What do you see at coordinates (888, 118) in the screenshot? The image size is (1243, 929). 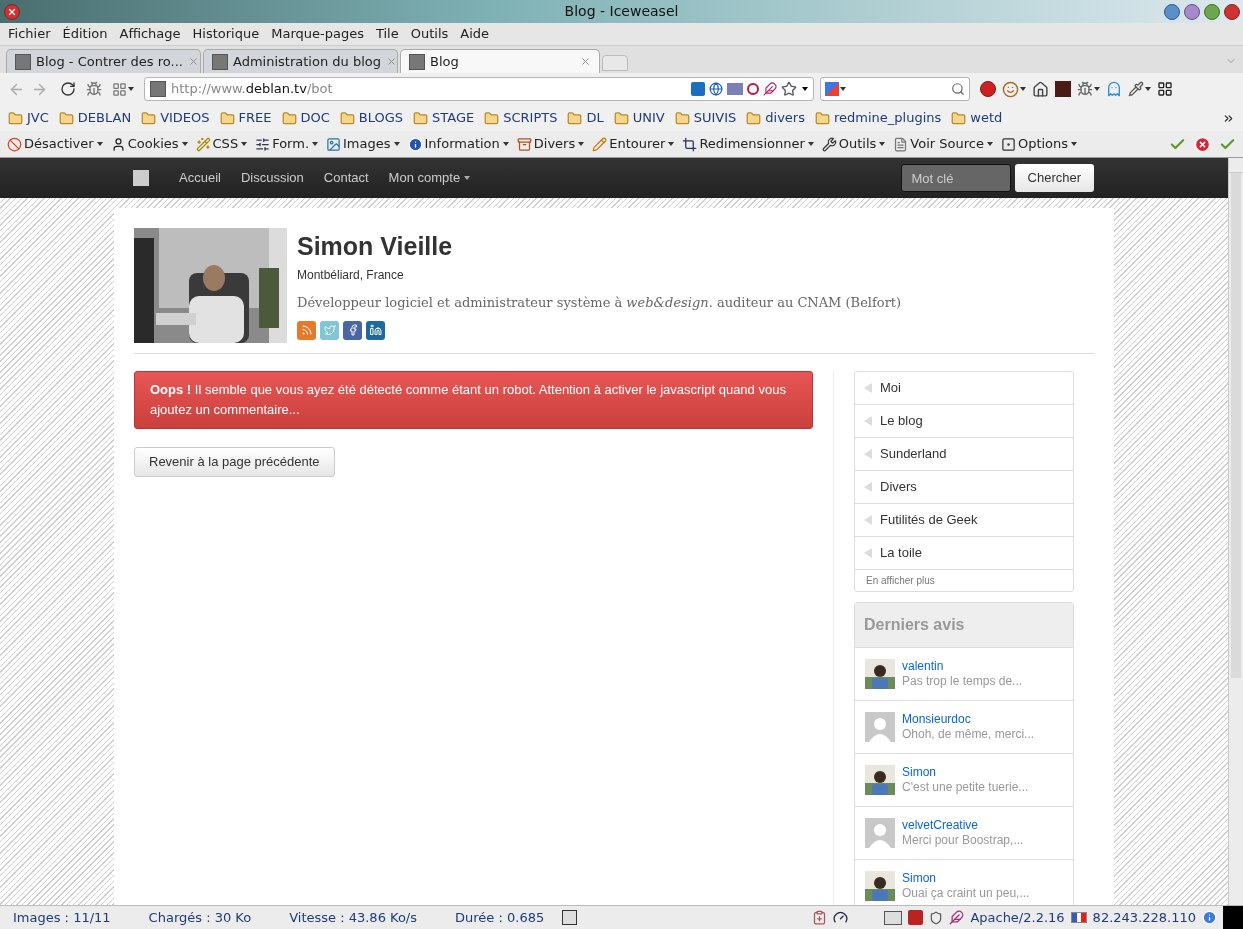 I see `bookmark-link: redmine_plugins` at bounding box center [888, 118].